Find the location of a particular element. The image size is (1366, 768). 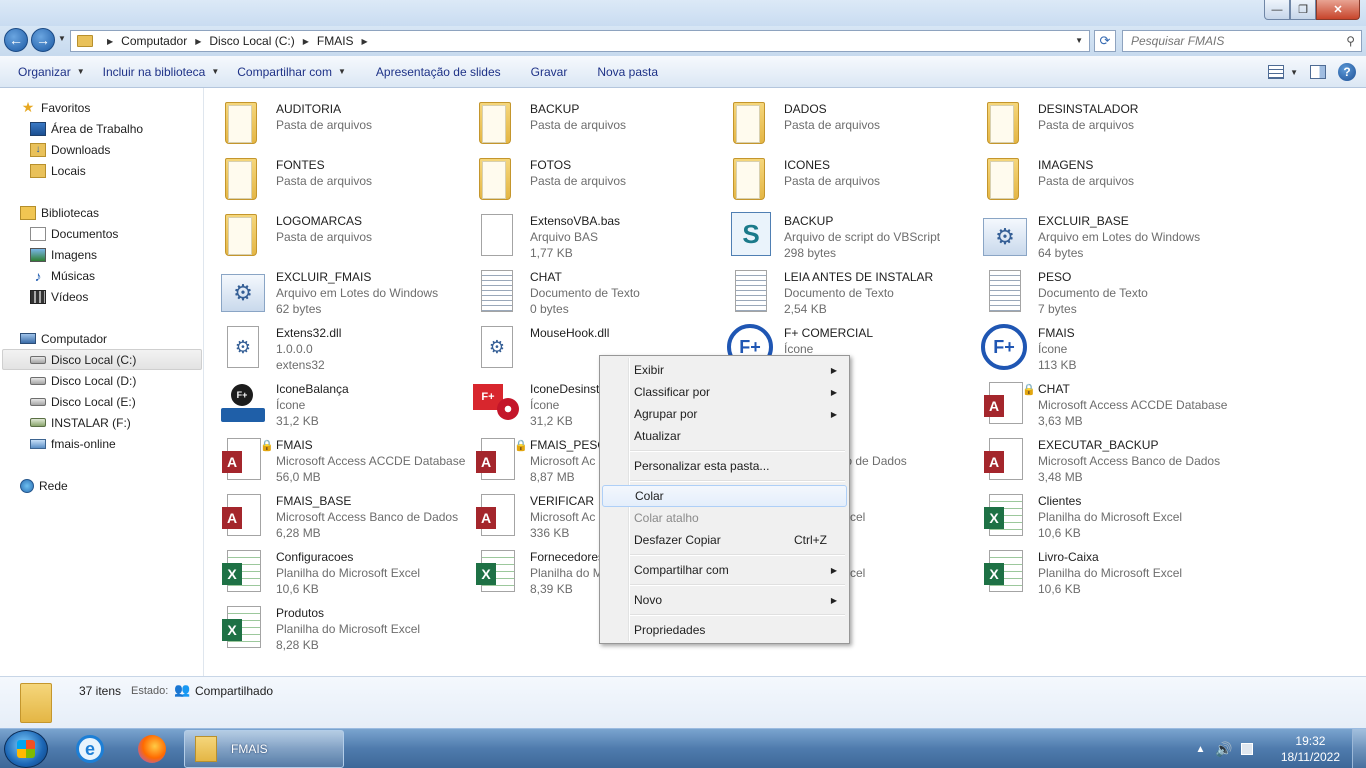

menu-item-new: Novo ▶ is located at coordinates (724, 600).